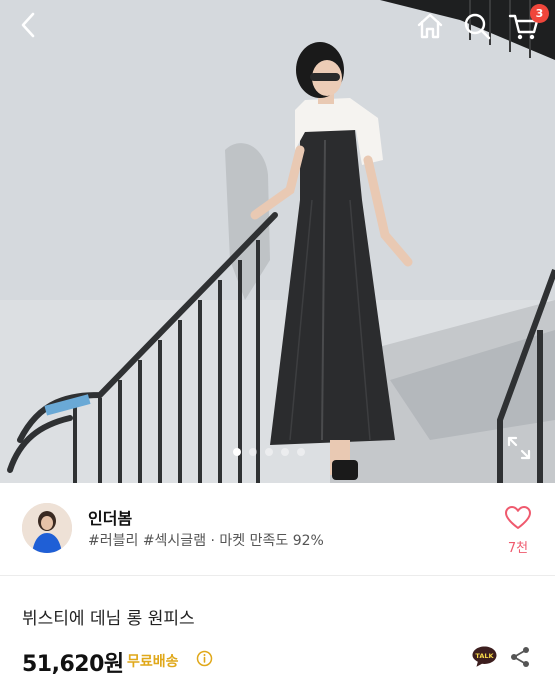 This screenshot has width=555, height=696. I want to click on expand-image-button, so click(519, 448).